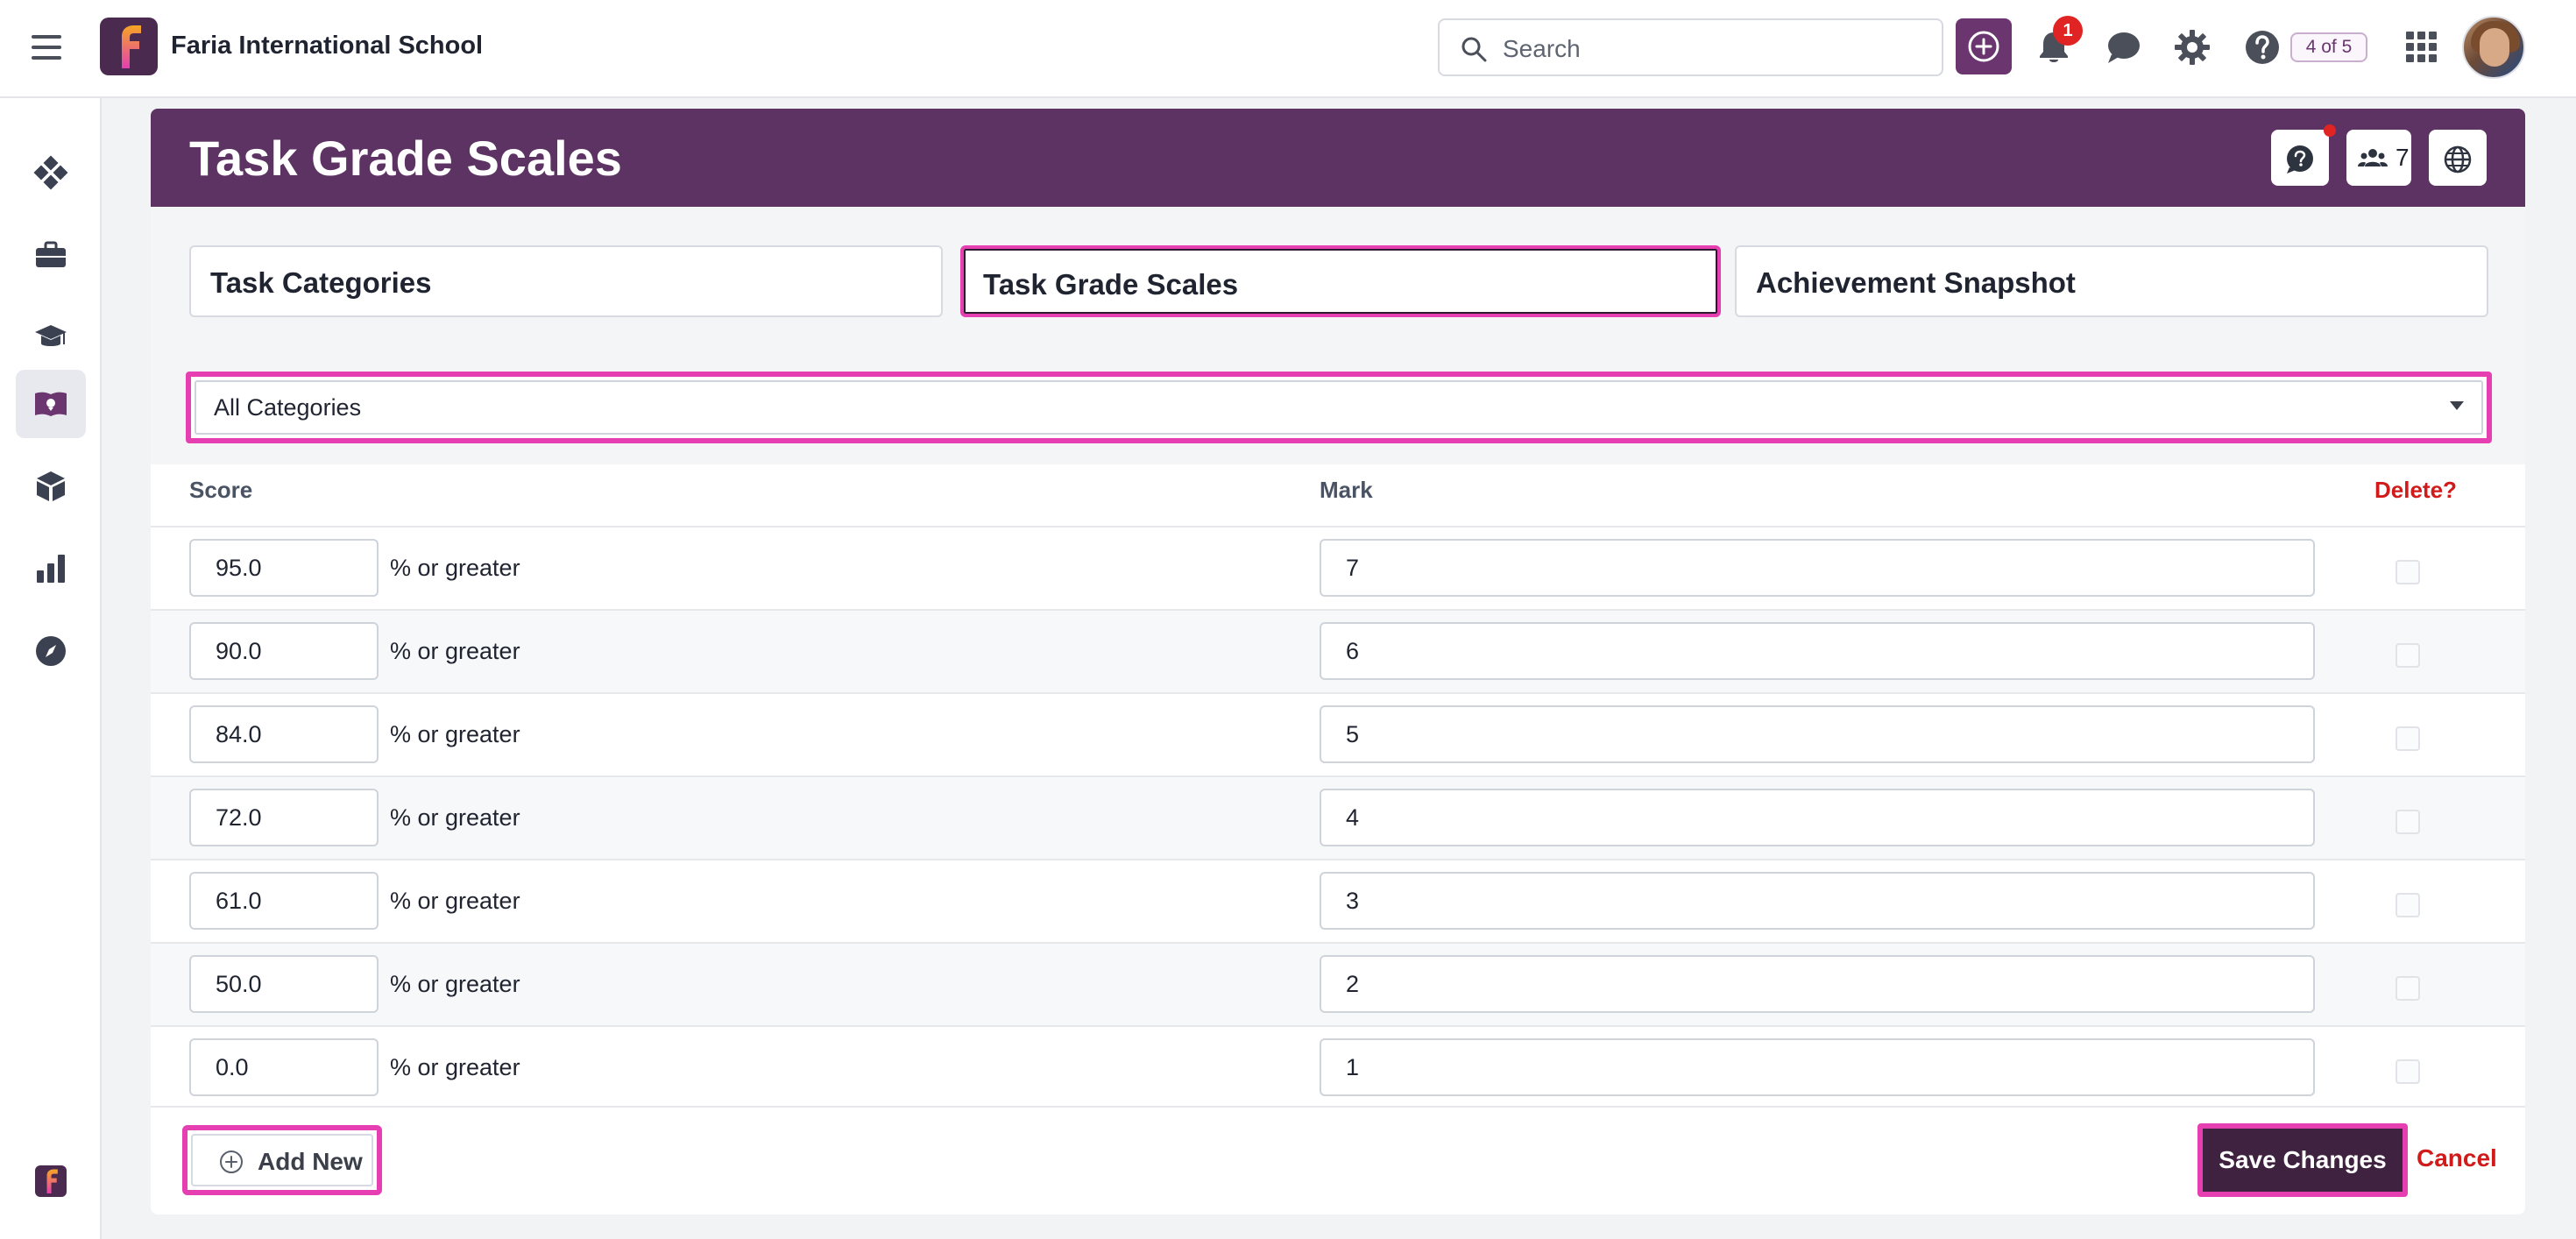 This screenshot has height=1239, width=2576. I want to click on chevron-down-icon, so click(2457, 405).